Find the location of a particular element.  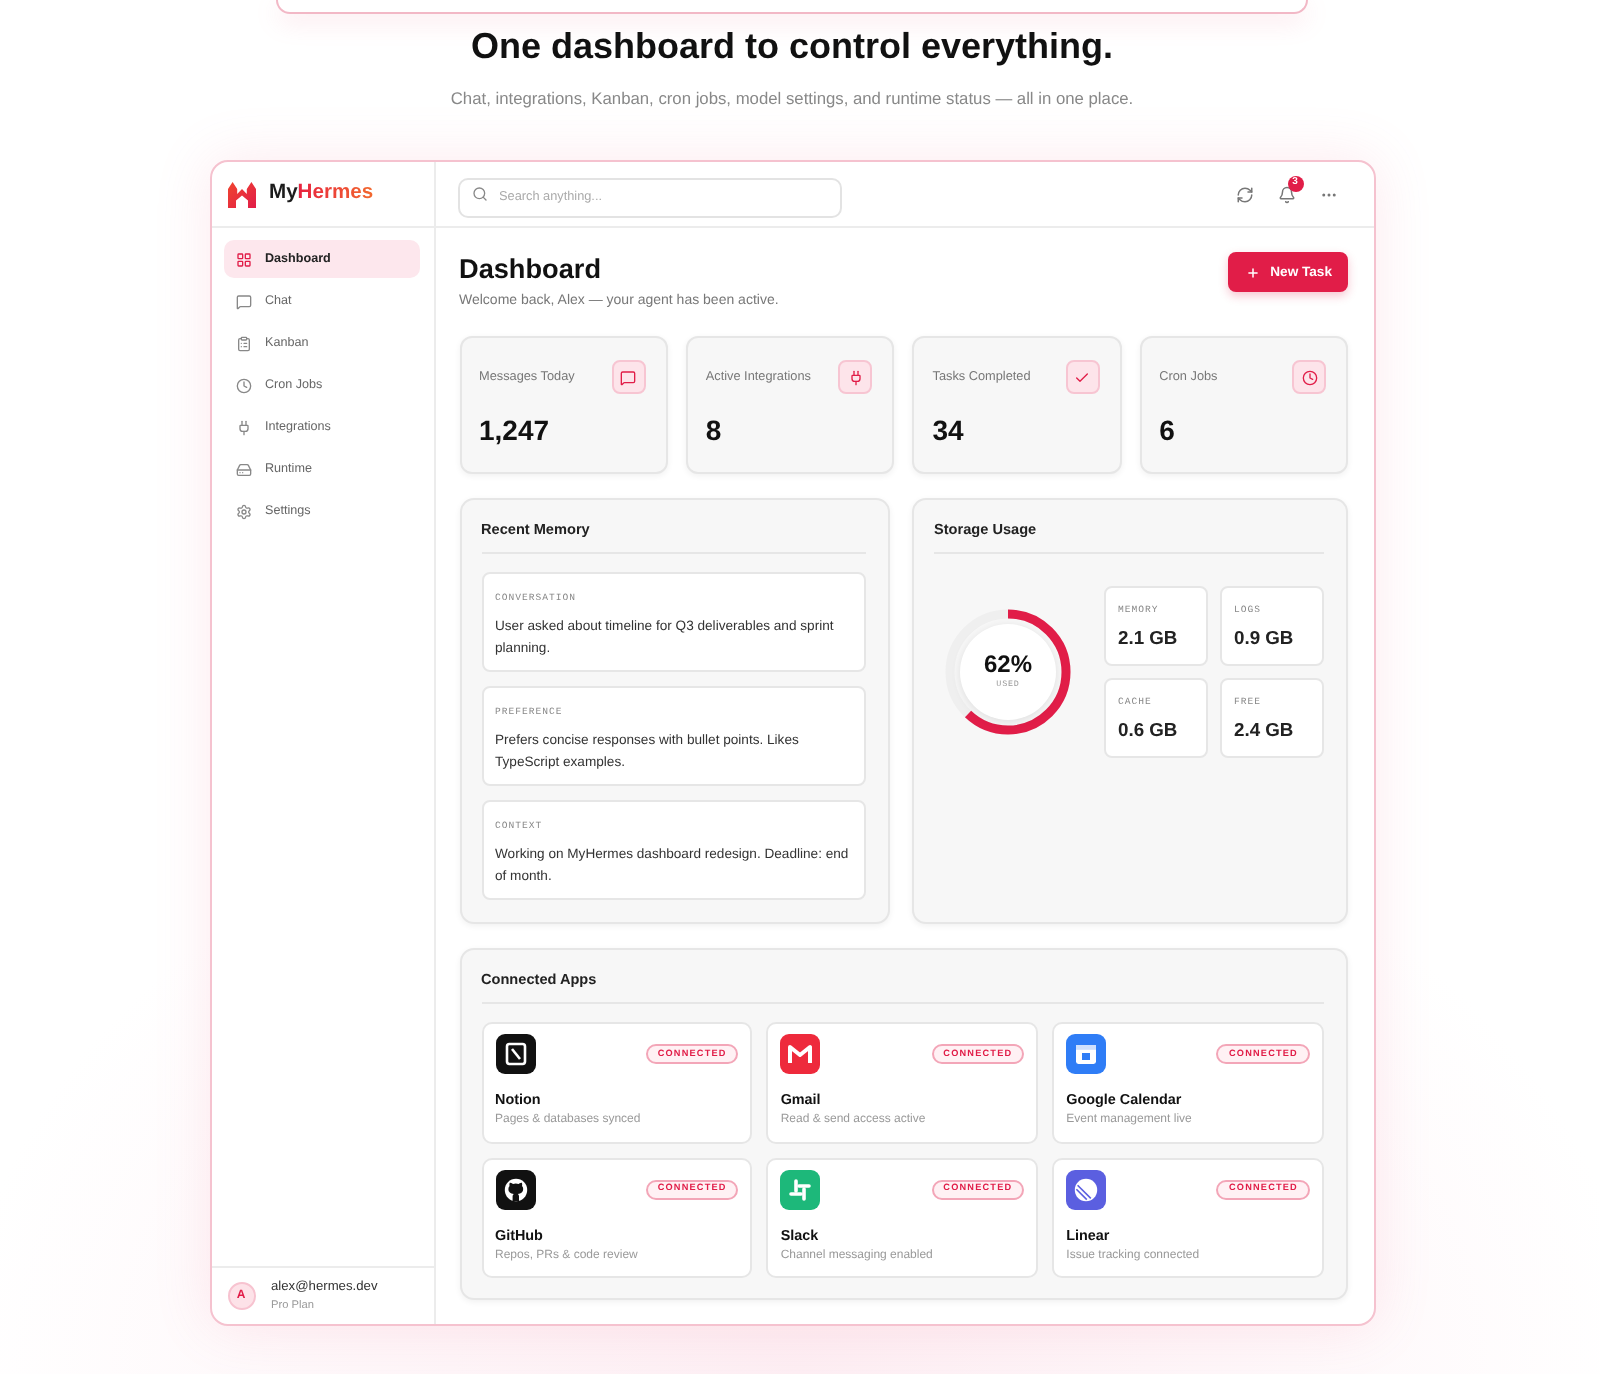

hard-drive-icon is located at coordinates (243, 469).